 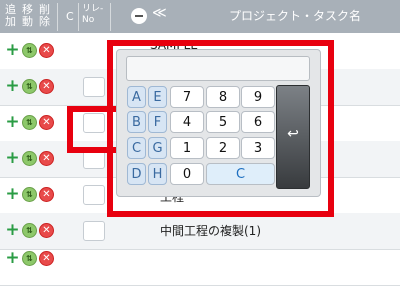 I want to click on key-1: 1, so click(x=187, y=148).